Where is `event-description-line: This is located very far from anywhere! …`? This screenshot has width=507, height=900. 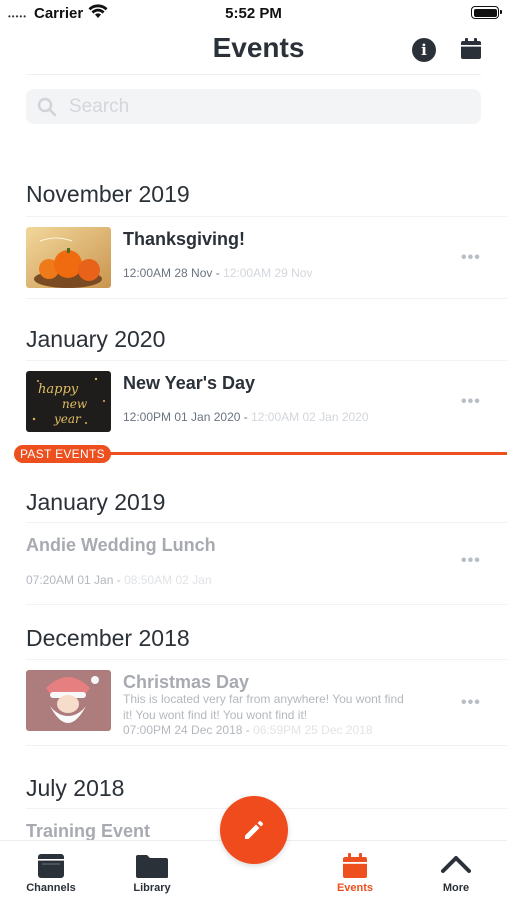
event-description-line: This is located very far from anywhere! … is located at coordinates (263, 699).